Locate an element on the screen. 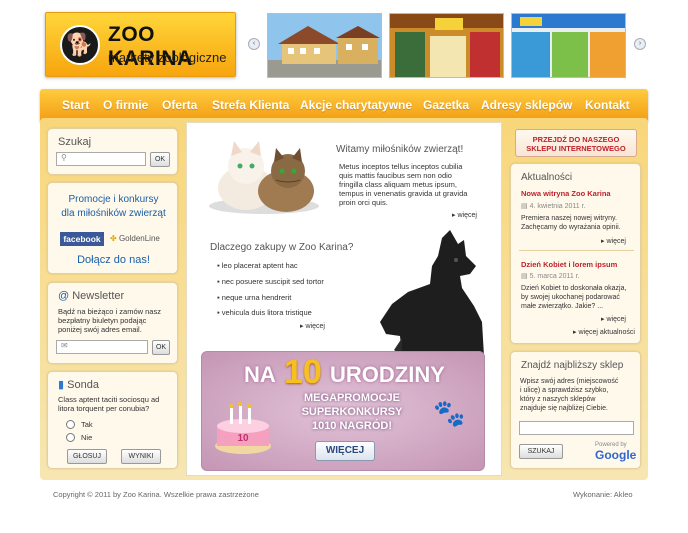  promo-join-link: Dołącz do nas! is located at coordinates (113, 260).